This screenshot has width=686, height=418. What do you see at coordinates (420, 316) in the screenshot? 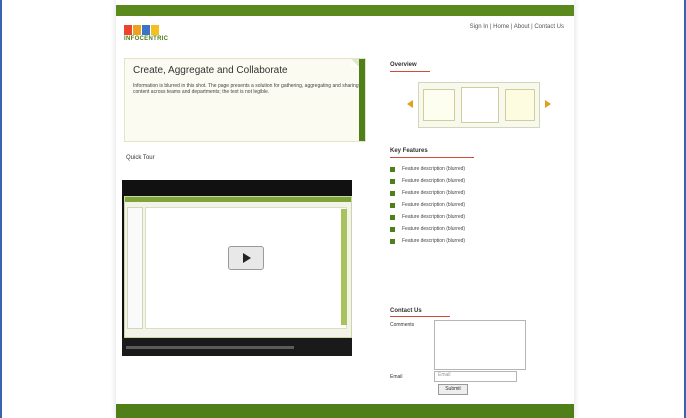
I see `contact-rule` at bounding box center [420, 316].